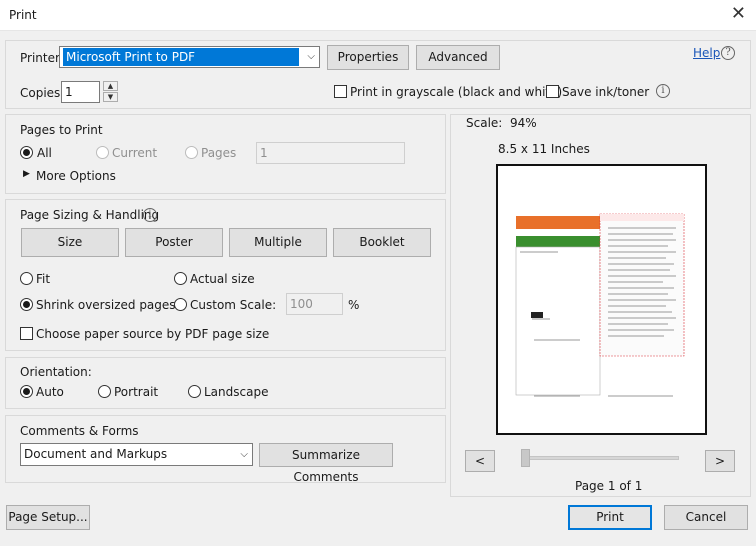 The height and width of the screenshot is (546, 756). Describe the element at coordinates (233, 305) in the screenshot. I see `custom-scale-label: Custom Scale:` at that location.